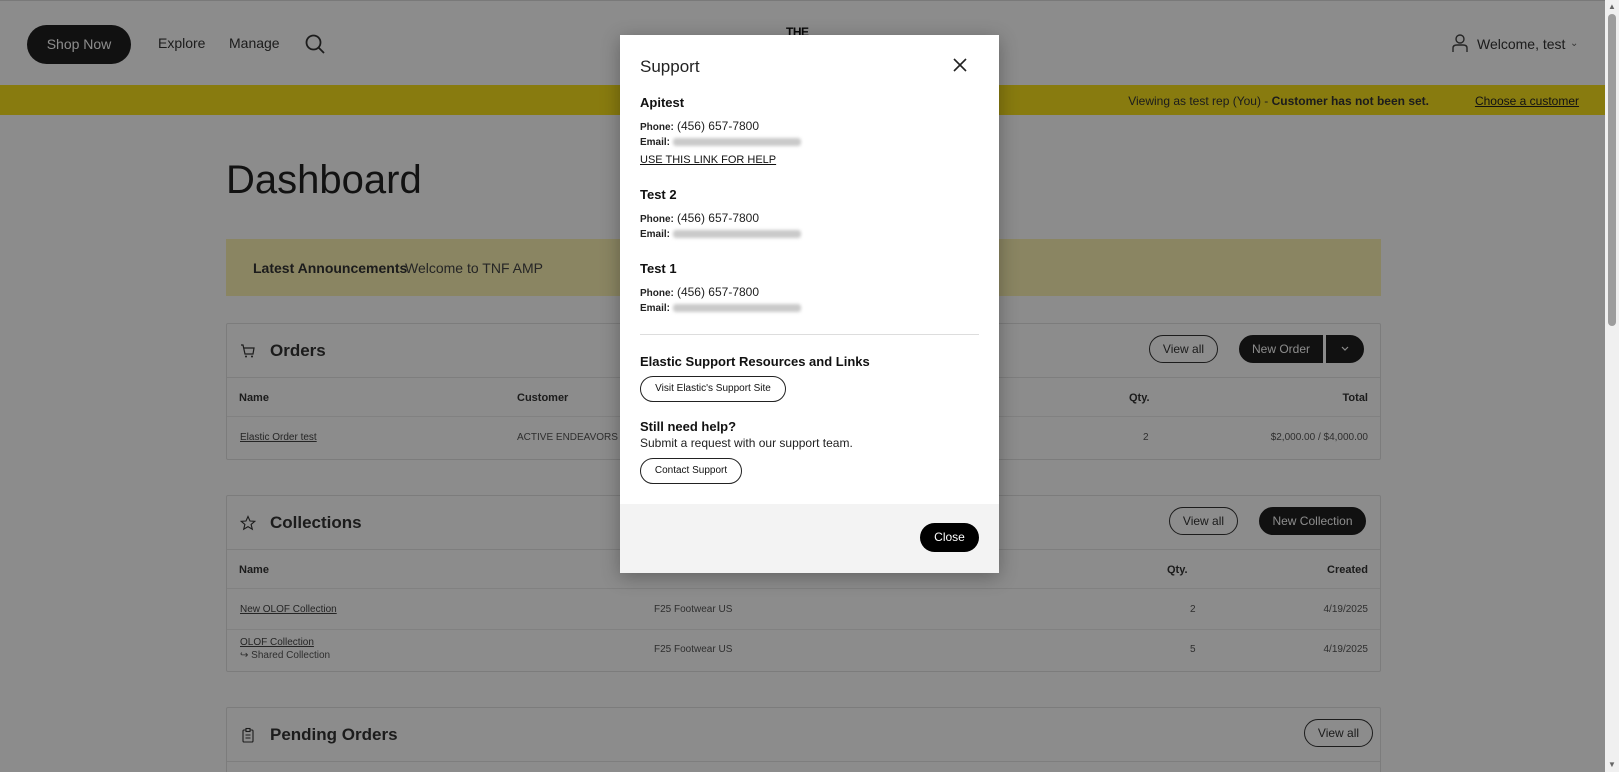 The image size is (1619, 772). Describe the element at coordinates (755, 361) in the screenshot. I see `resources-heading: Elastic Support Resources and Links` at that location.